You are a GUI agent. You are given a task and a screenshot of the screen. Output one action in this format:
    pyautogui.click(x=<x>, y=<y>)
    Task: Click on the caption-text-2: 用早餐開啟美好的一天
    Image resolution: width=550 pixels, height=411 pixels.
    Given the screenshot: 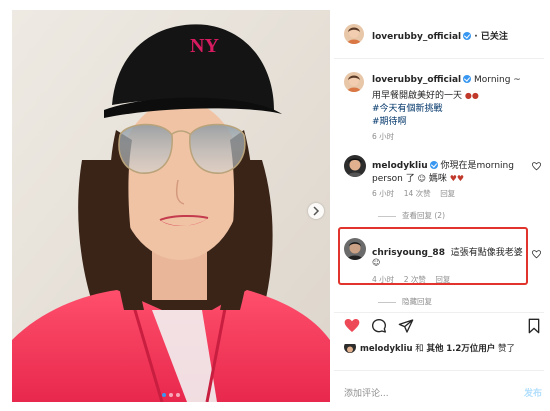 What is the action you would take?
    pyautogui.click(x=417, y=96)
    